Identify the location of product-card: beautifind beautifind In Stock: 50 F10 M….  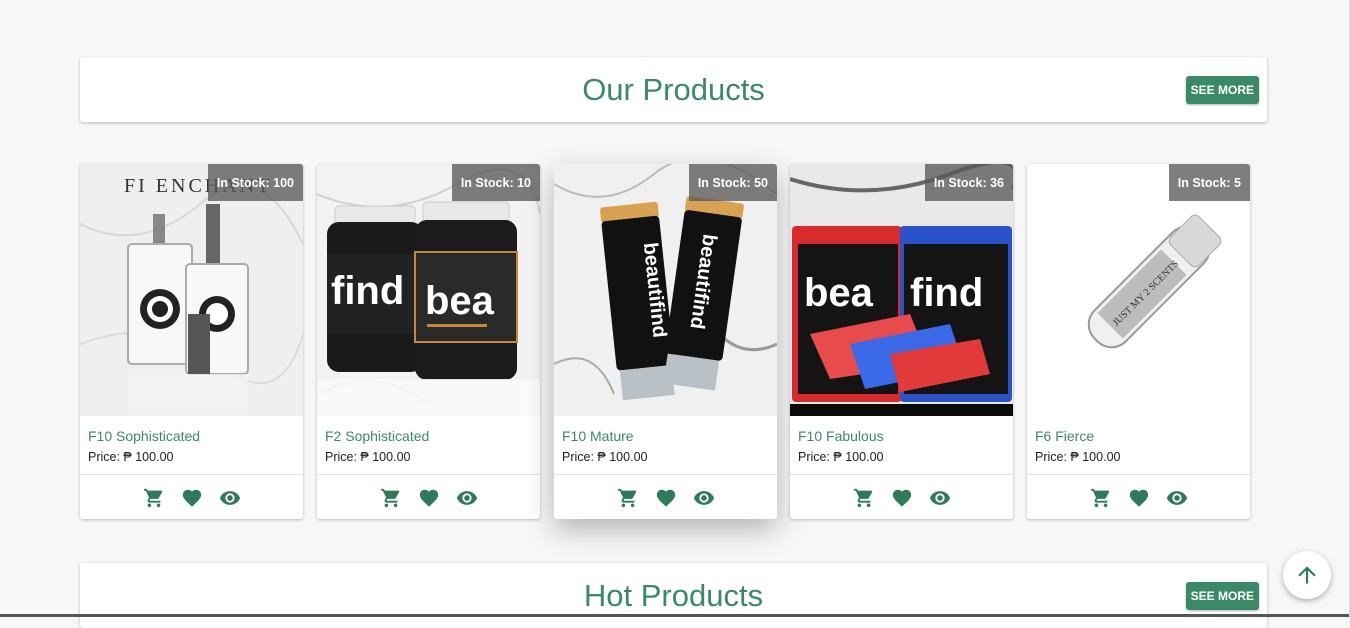
(665, 341).